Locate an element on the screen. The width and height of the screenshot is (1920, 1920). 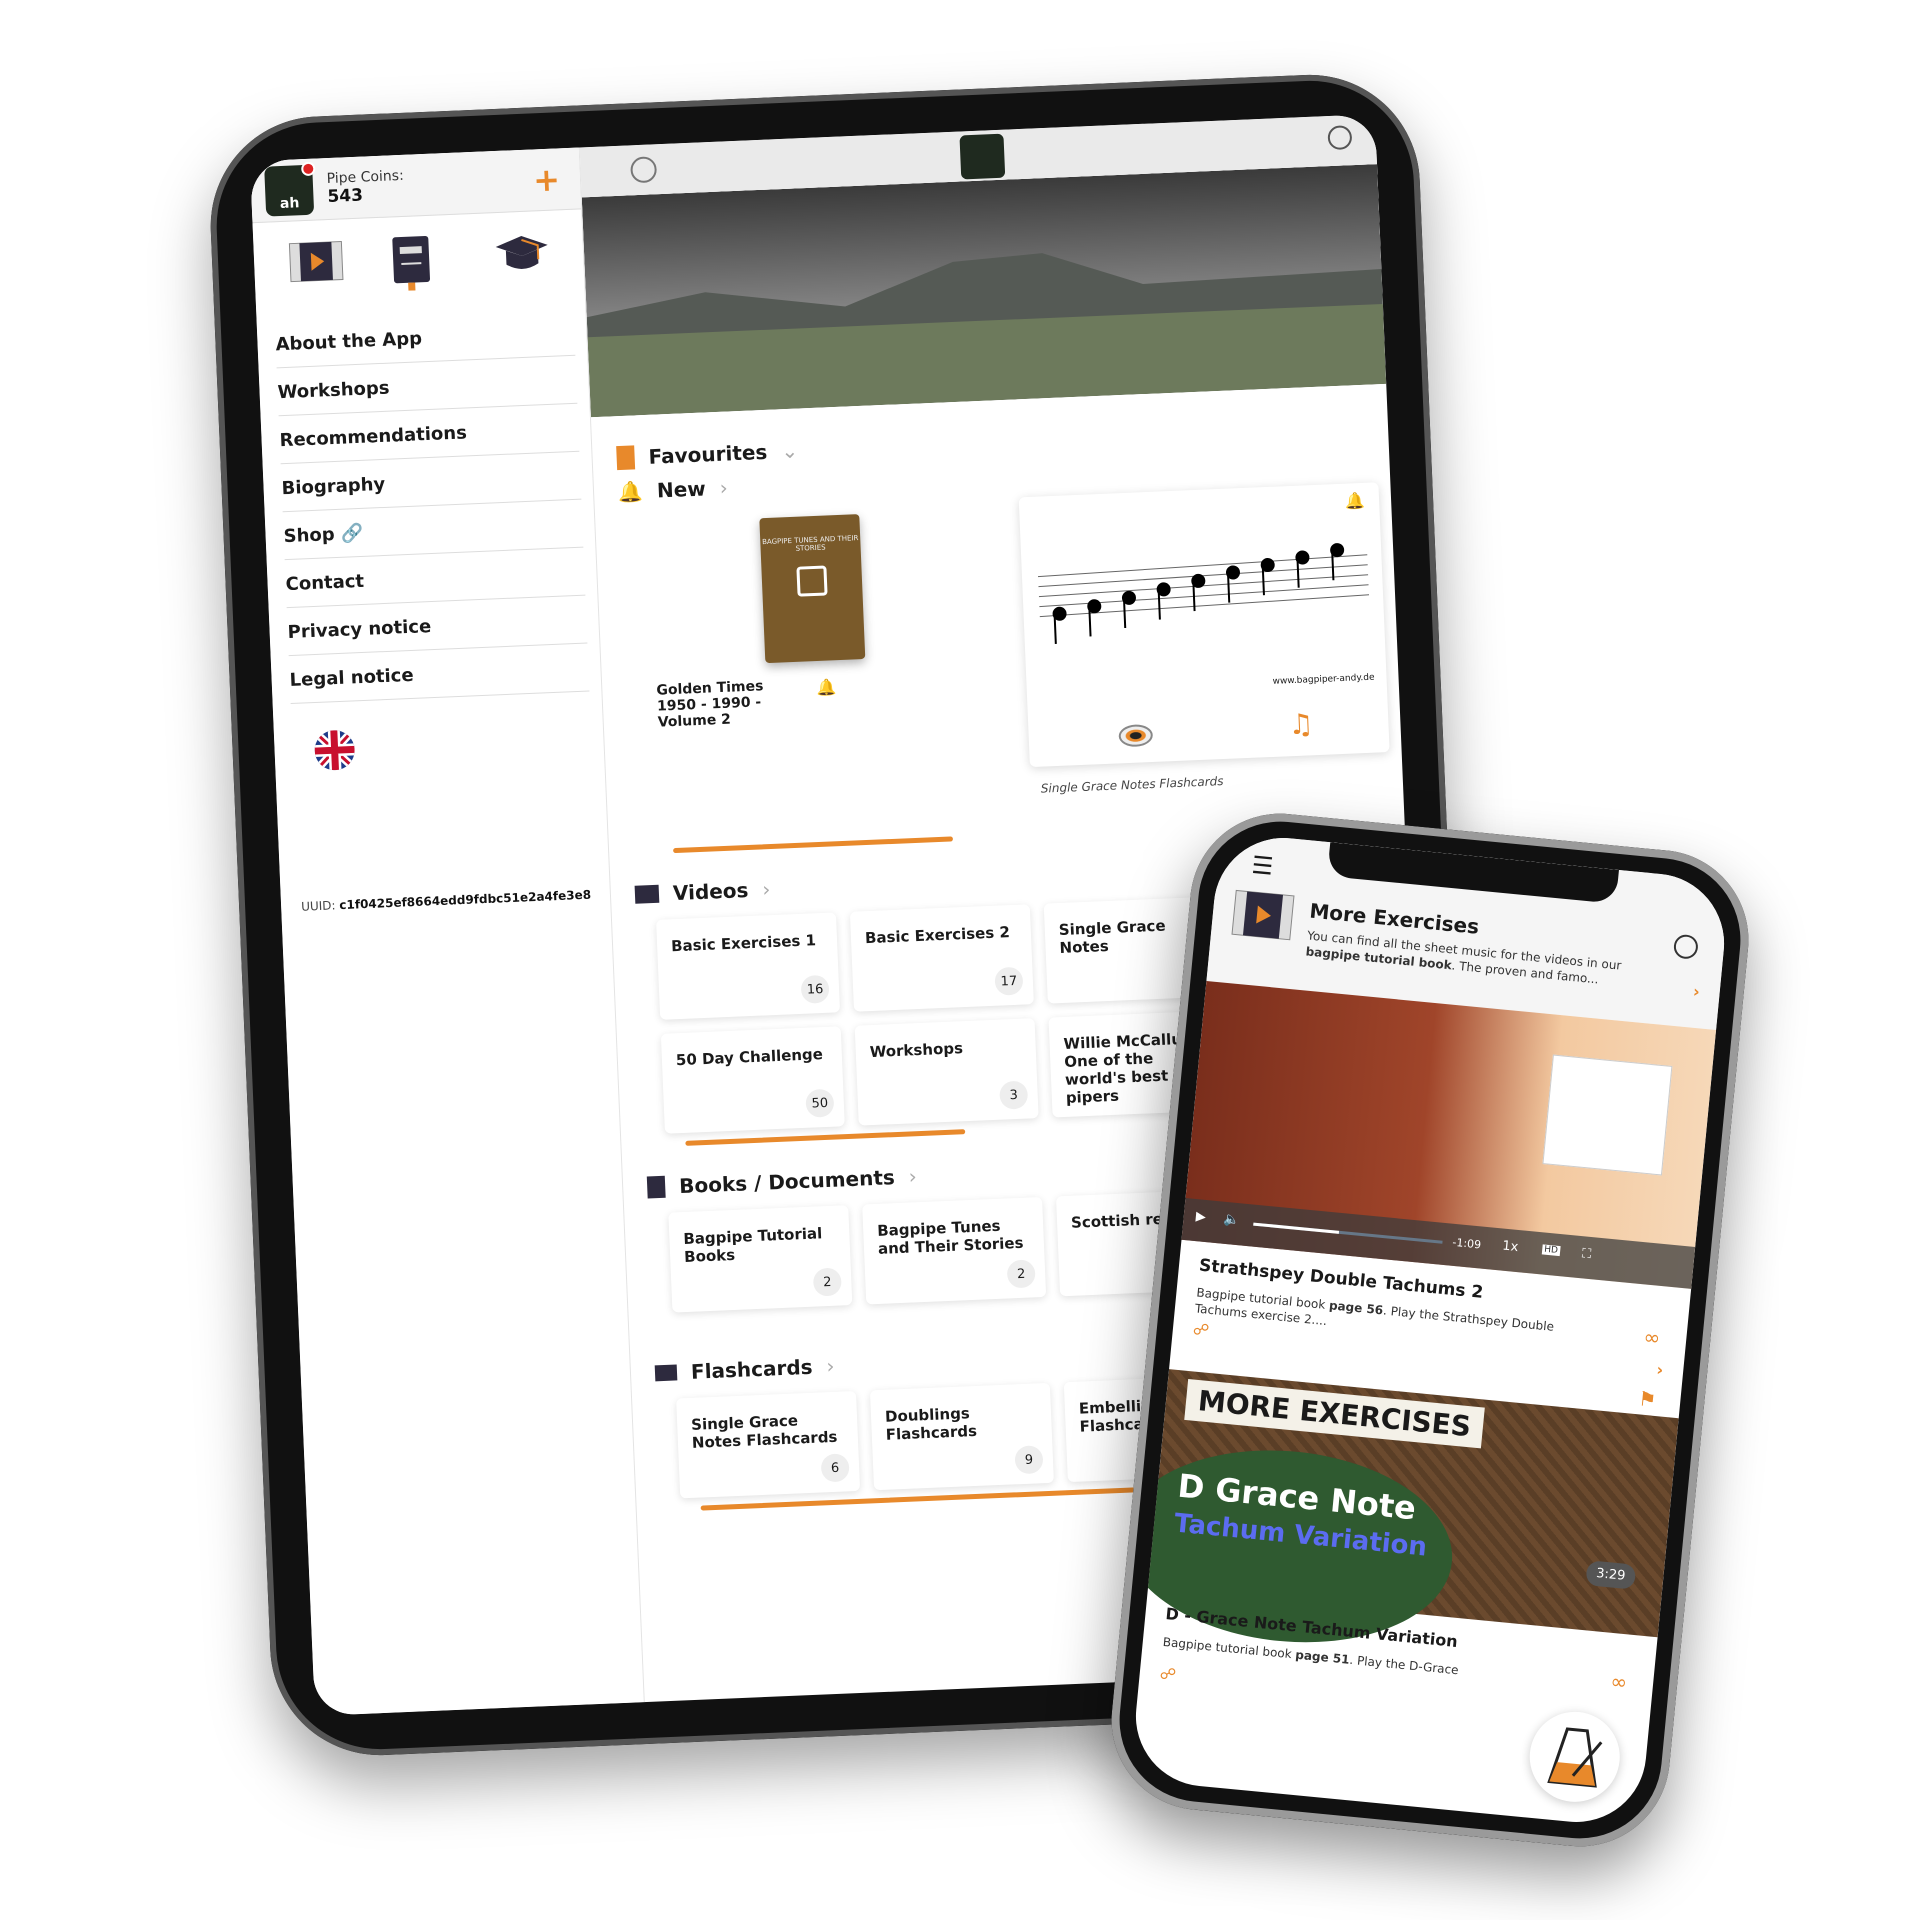
coins-label: Pipe Coins: is located at coordinates (365, 177).